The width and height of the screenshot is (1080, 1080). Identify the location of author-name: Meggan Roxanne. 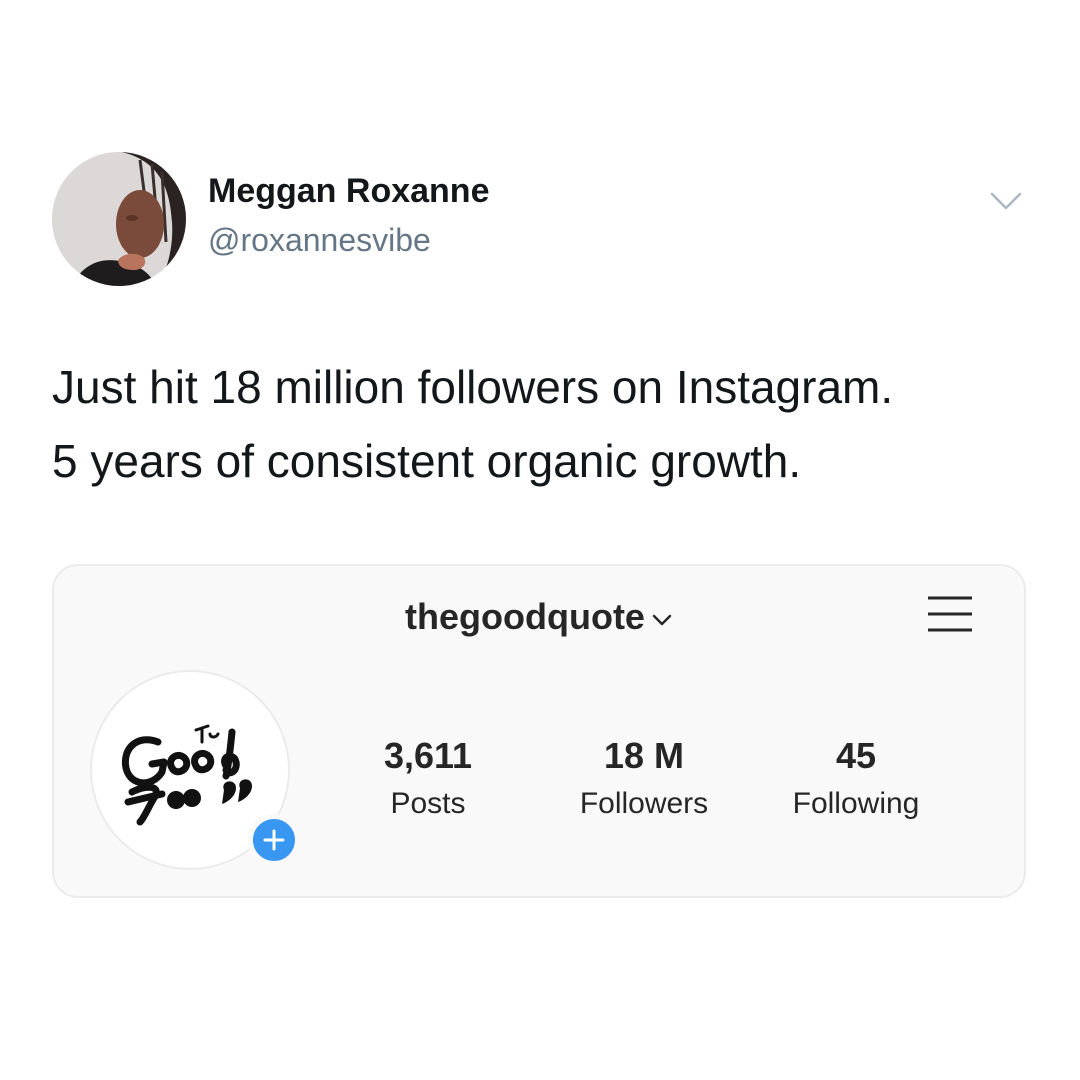
(348, 191).